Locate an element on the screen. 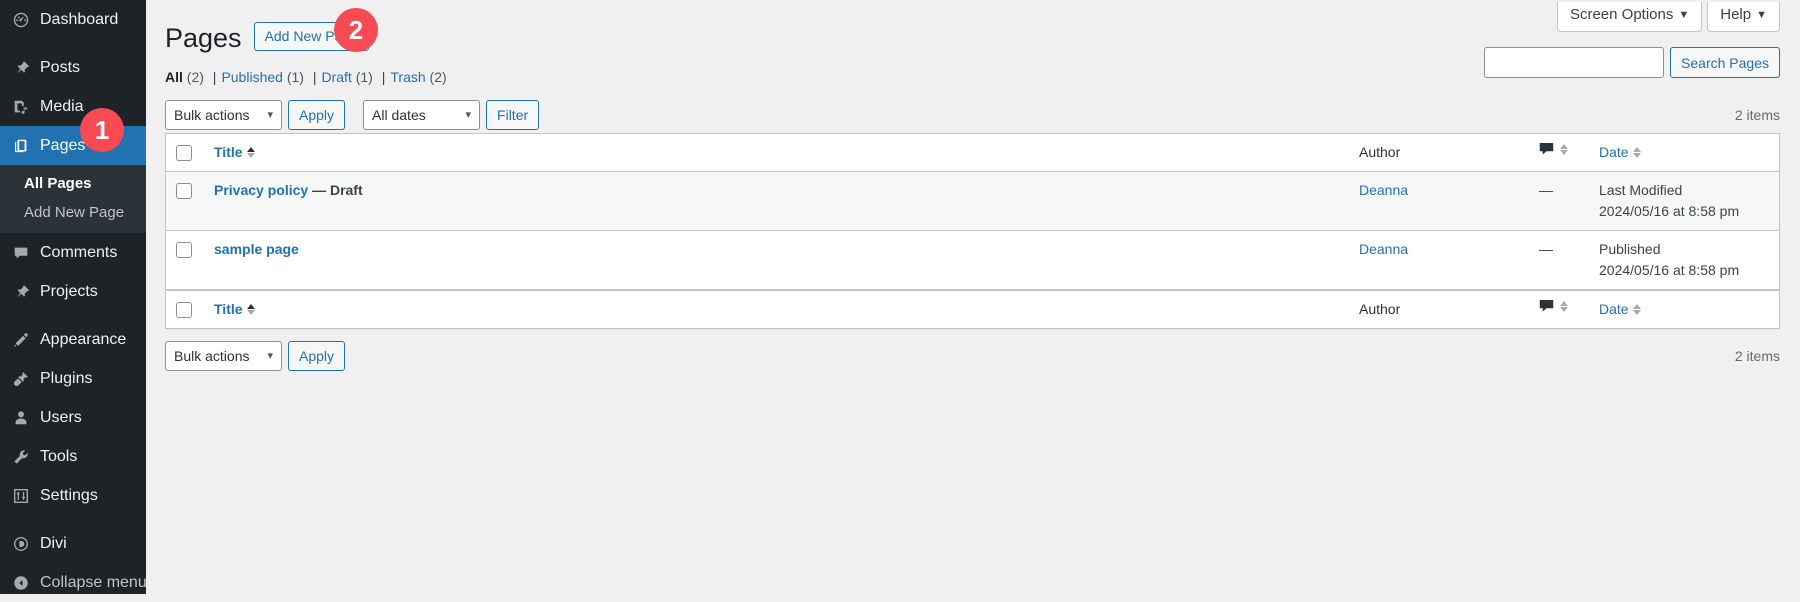  date-status: Published is located at coordinates (1630, 249).